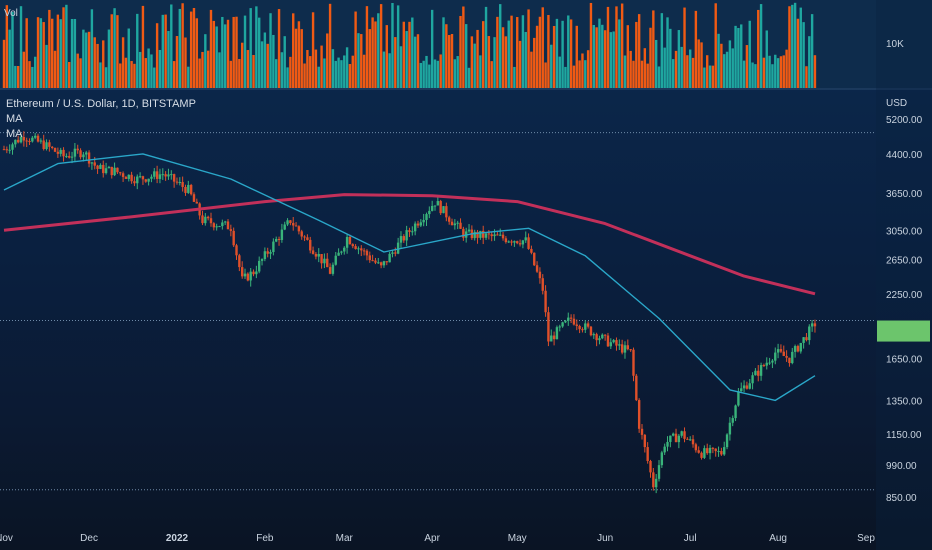 The width and height of the screenshot is (932, 550). Describe the element at coordinates (904, 360) in the screenshot. I see `price-tick-6: 1650.00` at that location.